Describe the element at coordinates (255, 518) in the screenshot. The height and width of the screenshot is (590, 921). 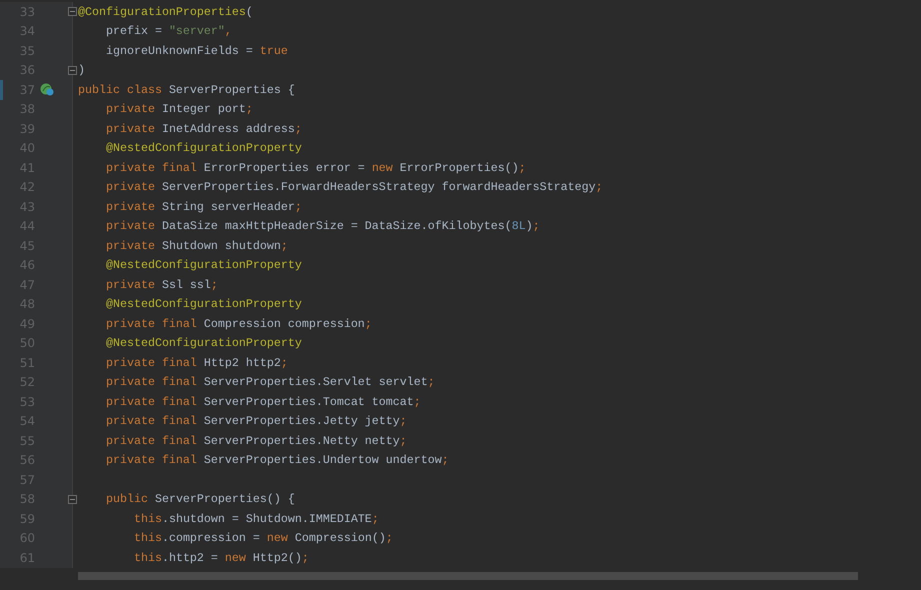
I see `code-line: this.shutdown = Shutdown.IMMEDIATE;` at that location.